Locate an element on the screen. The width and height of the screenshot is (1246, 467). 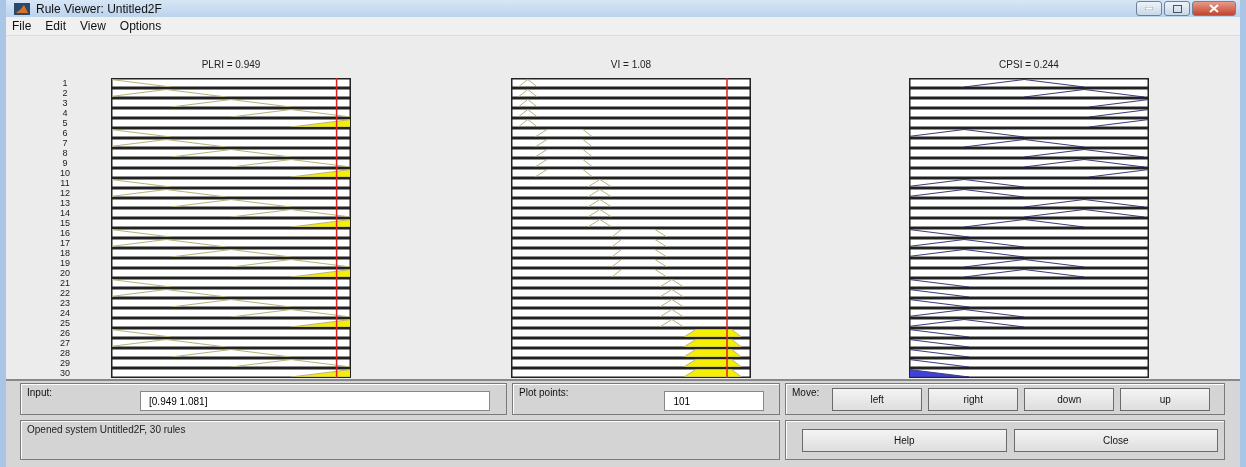
window-title: Rule Viewer: Untitled2F is located at coordinates (99, 8).